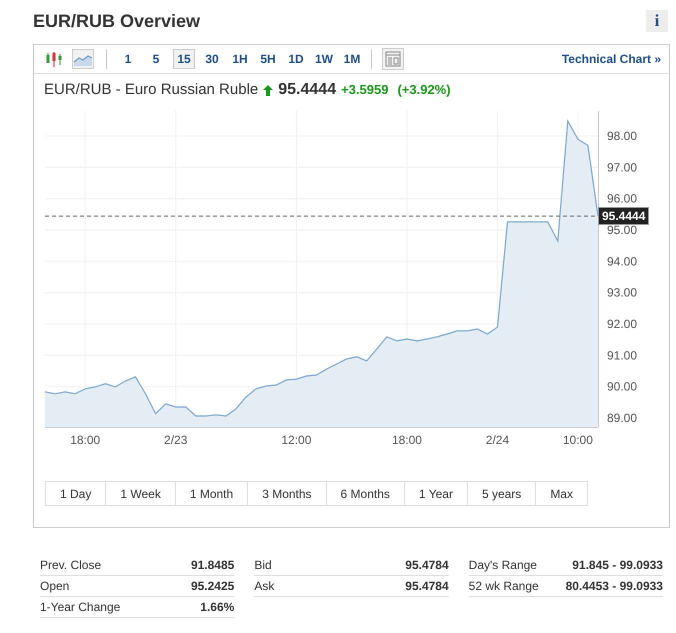  Describe the element at coordinates (622, 230) in the screenshot. I see `y-axis-label: 95.00` at that location.